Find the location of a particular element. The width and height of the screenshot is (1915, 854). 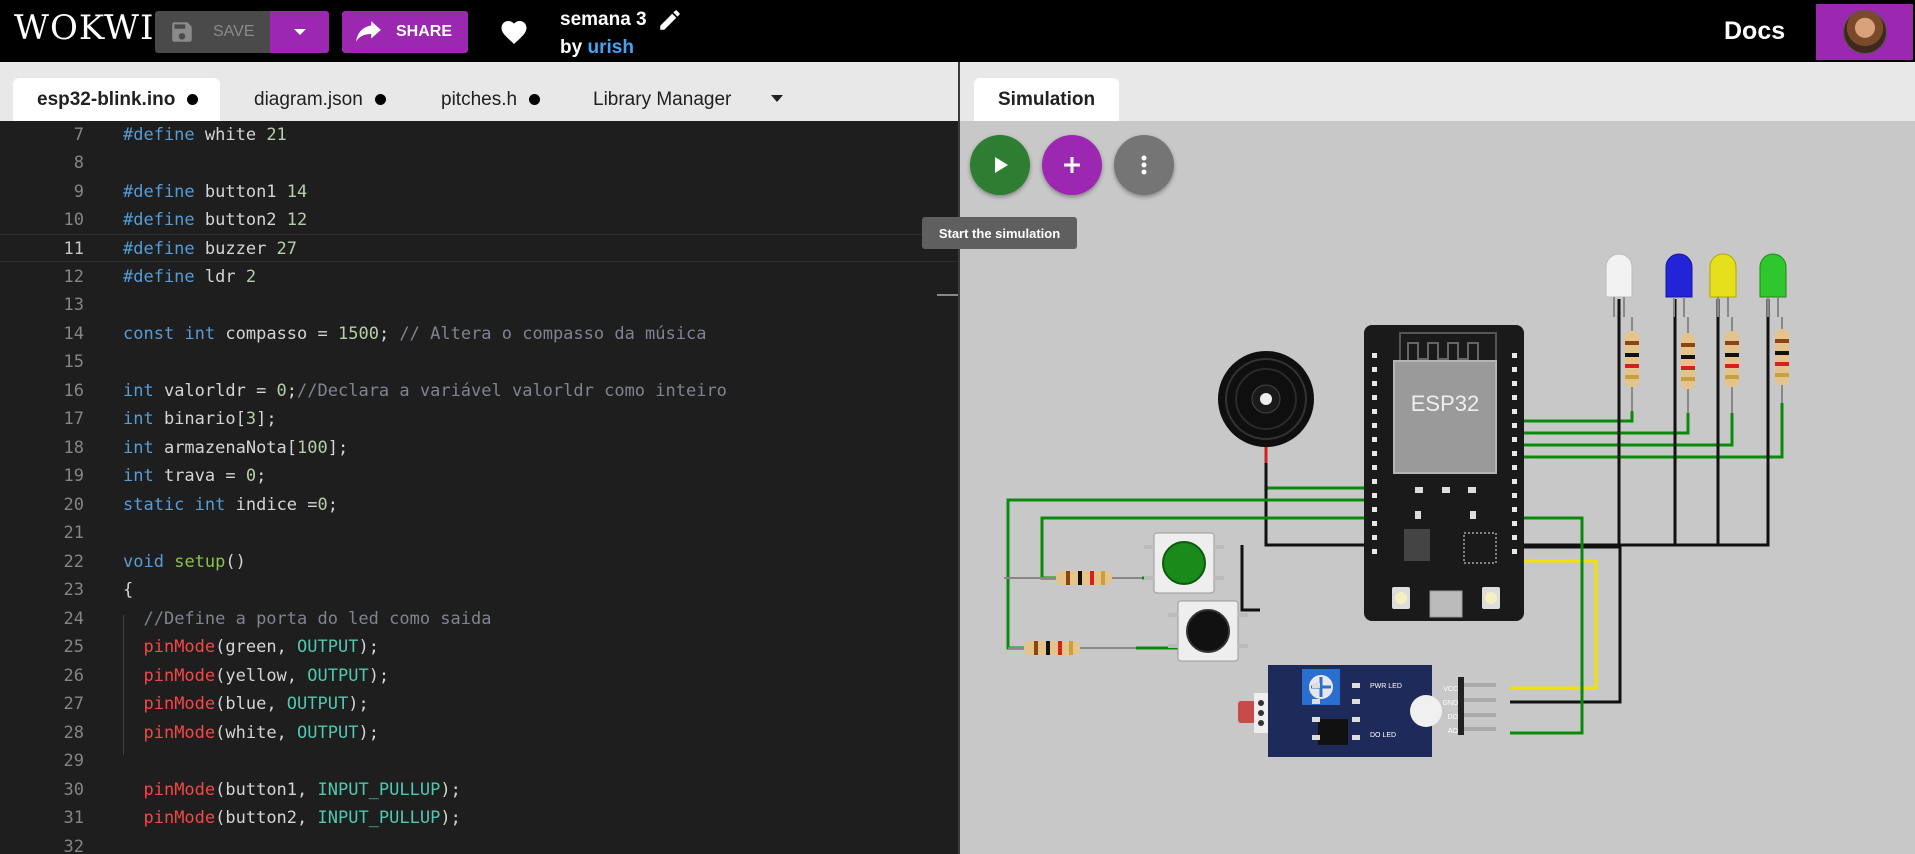

scrollbar-marker is located at coordinates (947, 295).